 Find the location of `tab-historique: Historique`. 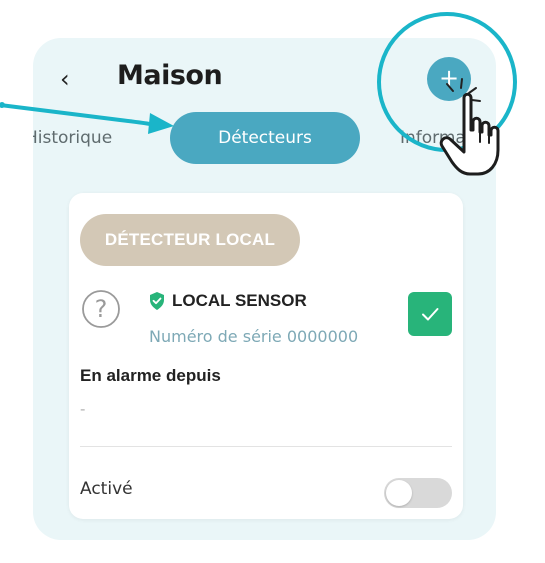

tab-historique: Historique is located at coordinates (88, 138).